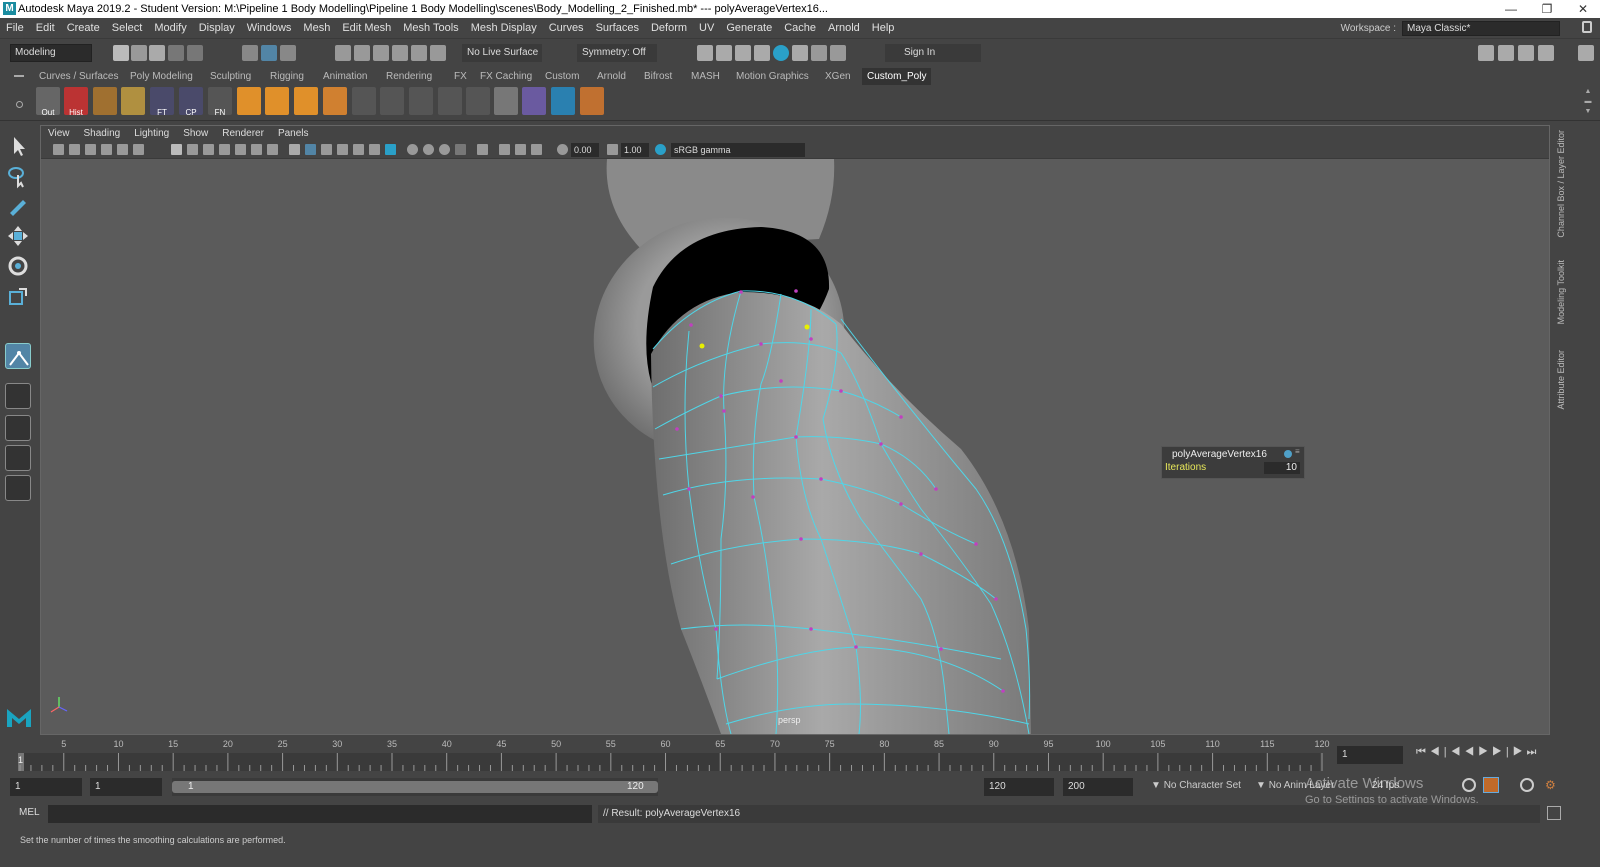 Image resolution: width=1600 pixels, height=867 pixels. Describe the element at coordinates (1471, 752) in the screenshot. I see `play-backward-icon: ◀` at that location.